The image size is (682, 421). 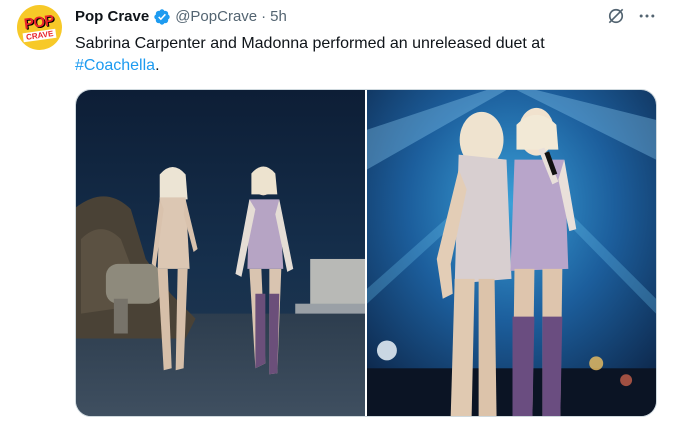 What do you see at coordinates (157, 65) in the screenshot?
I see `tweet-period: .` at bounding box center [157, 65].